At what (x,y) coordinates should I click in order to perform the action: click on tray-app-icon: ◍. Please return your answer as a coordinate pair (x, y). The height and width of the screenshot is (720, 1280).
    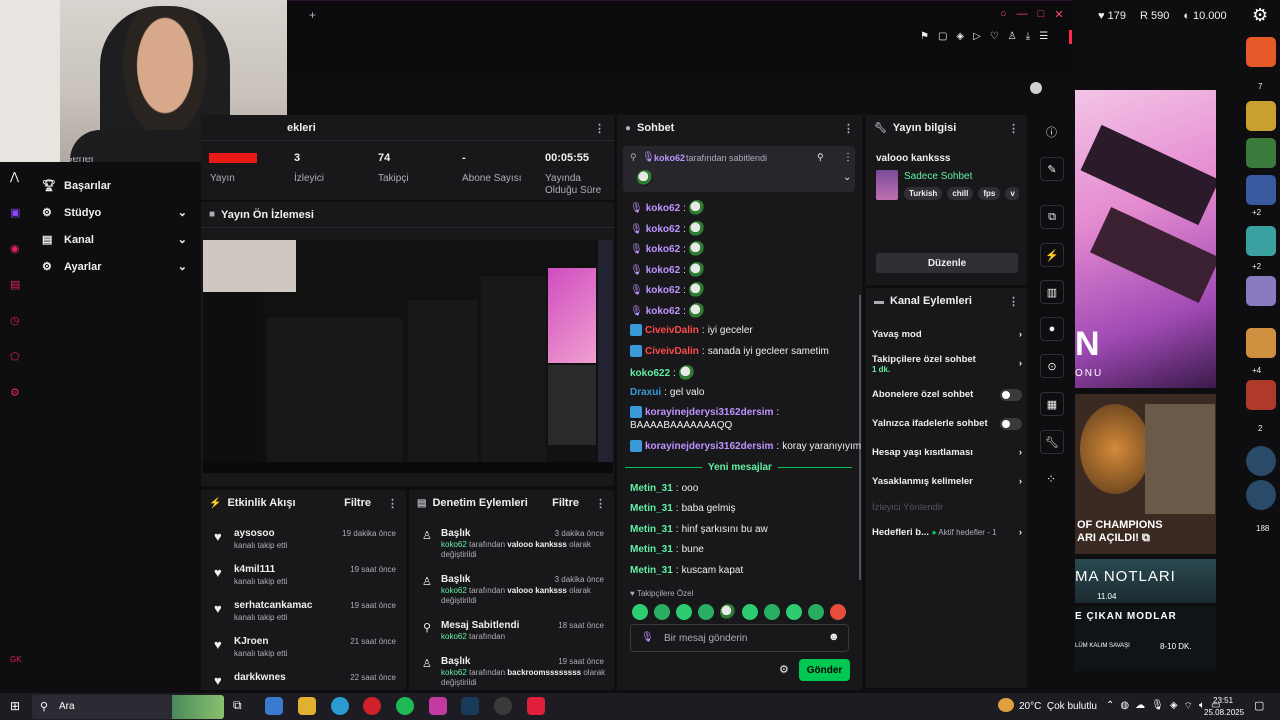
    Looking at the image, I should click on (1124, 706).